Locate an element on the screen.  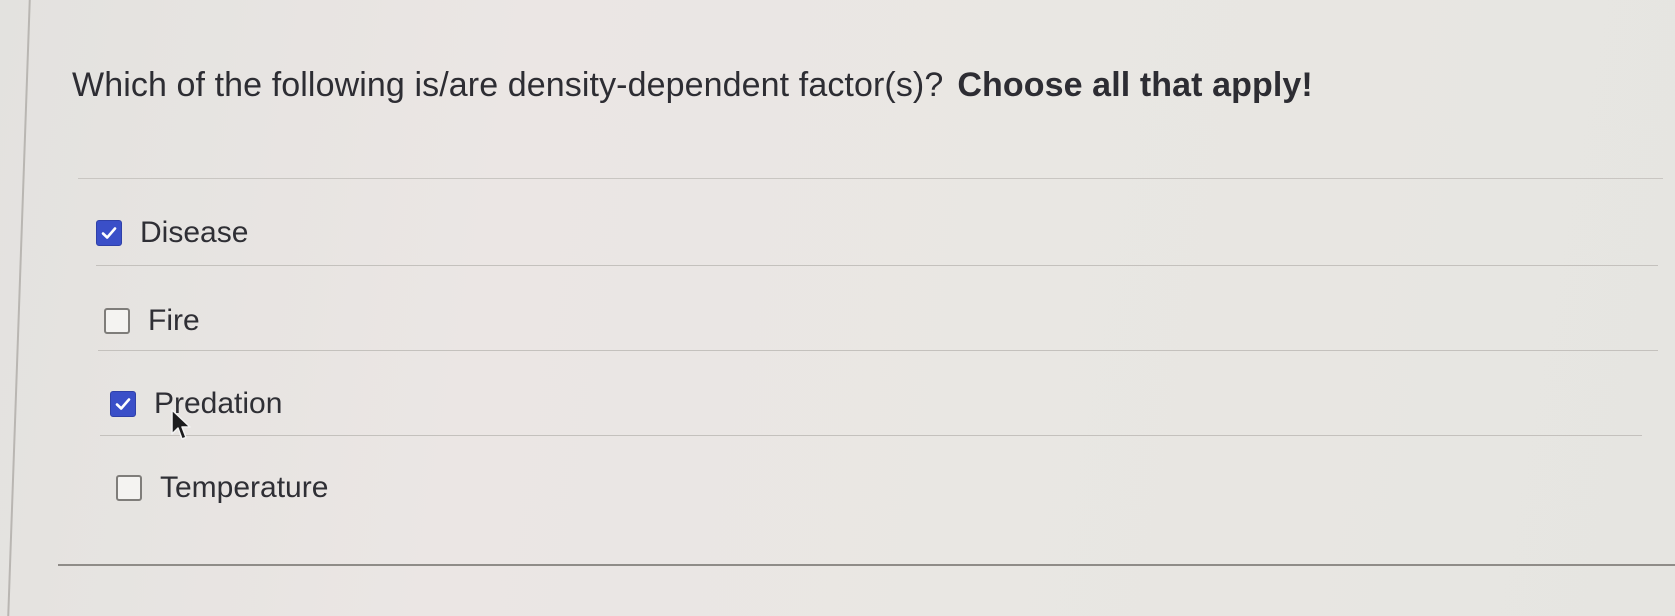
checkbox-fire is located at coordinates (117, 321).